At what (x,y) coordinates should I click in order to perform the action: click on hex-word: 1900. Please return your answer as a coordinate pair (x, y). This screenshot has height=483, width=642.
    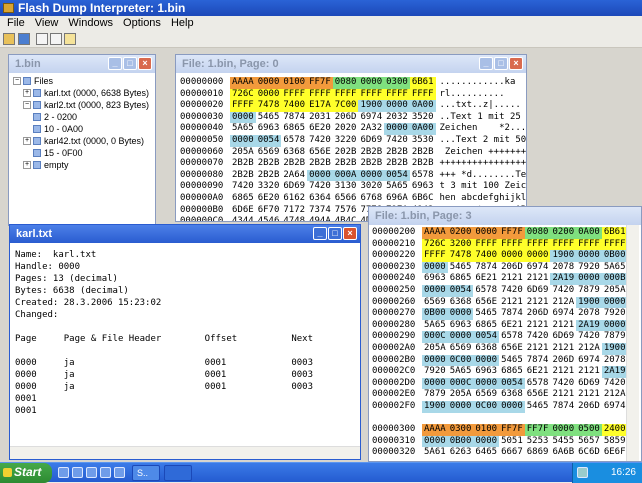
    Looking at the image, I should click on (371, 106).